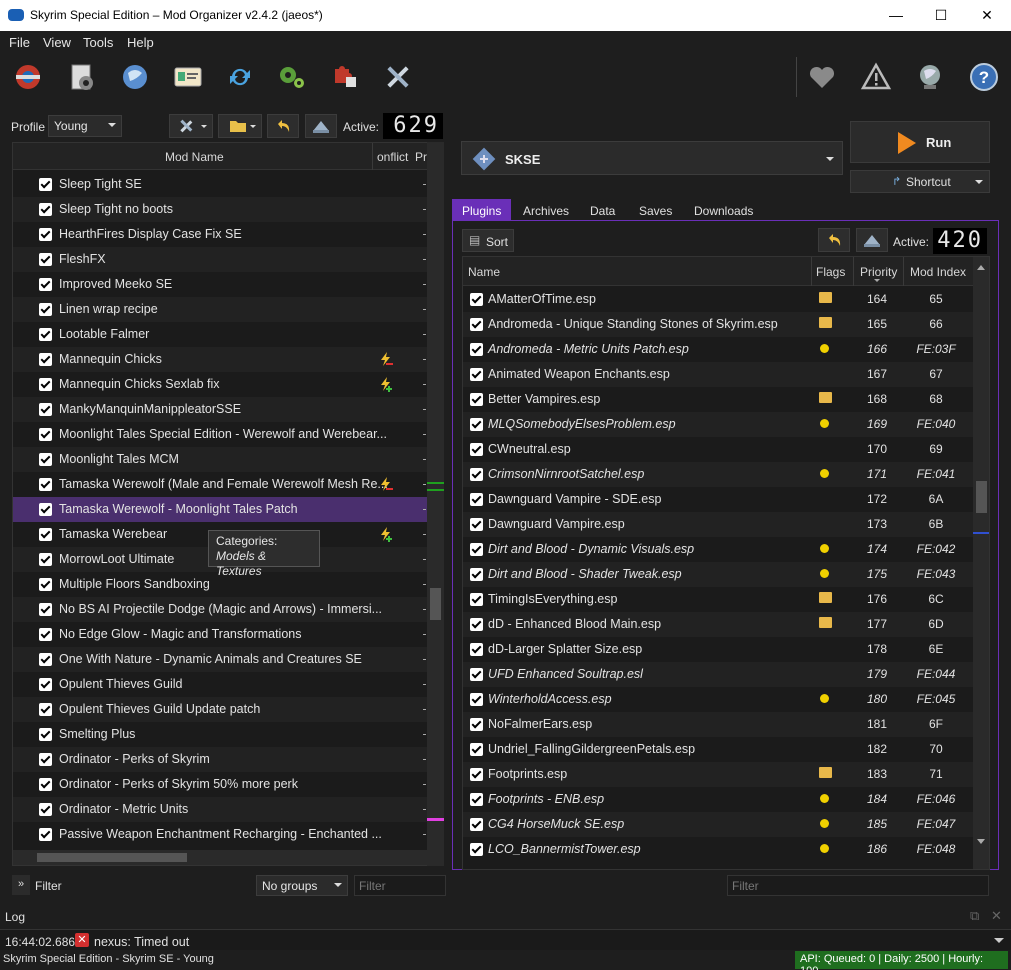  I want to click on plugin-row: UFD Enhanced Soultrap.esl 179 FE:044, so click(718, 674).